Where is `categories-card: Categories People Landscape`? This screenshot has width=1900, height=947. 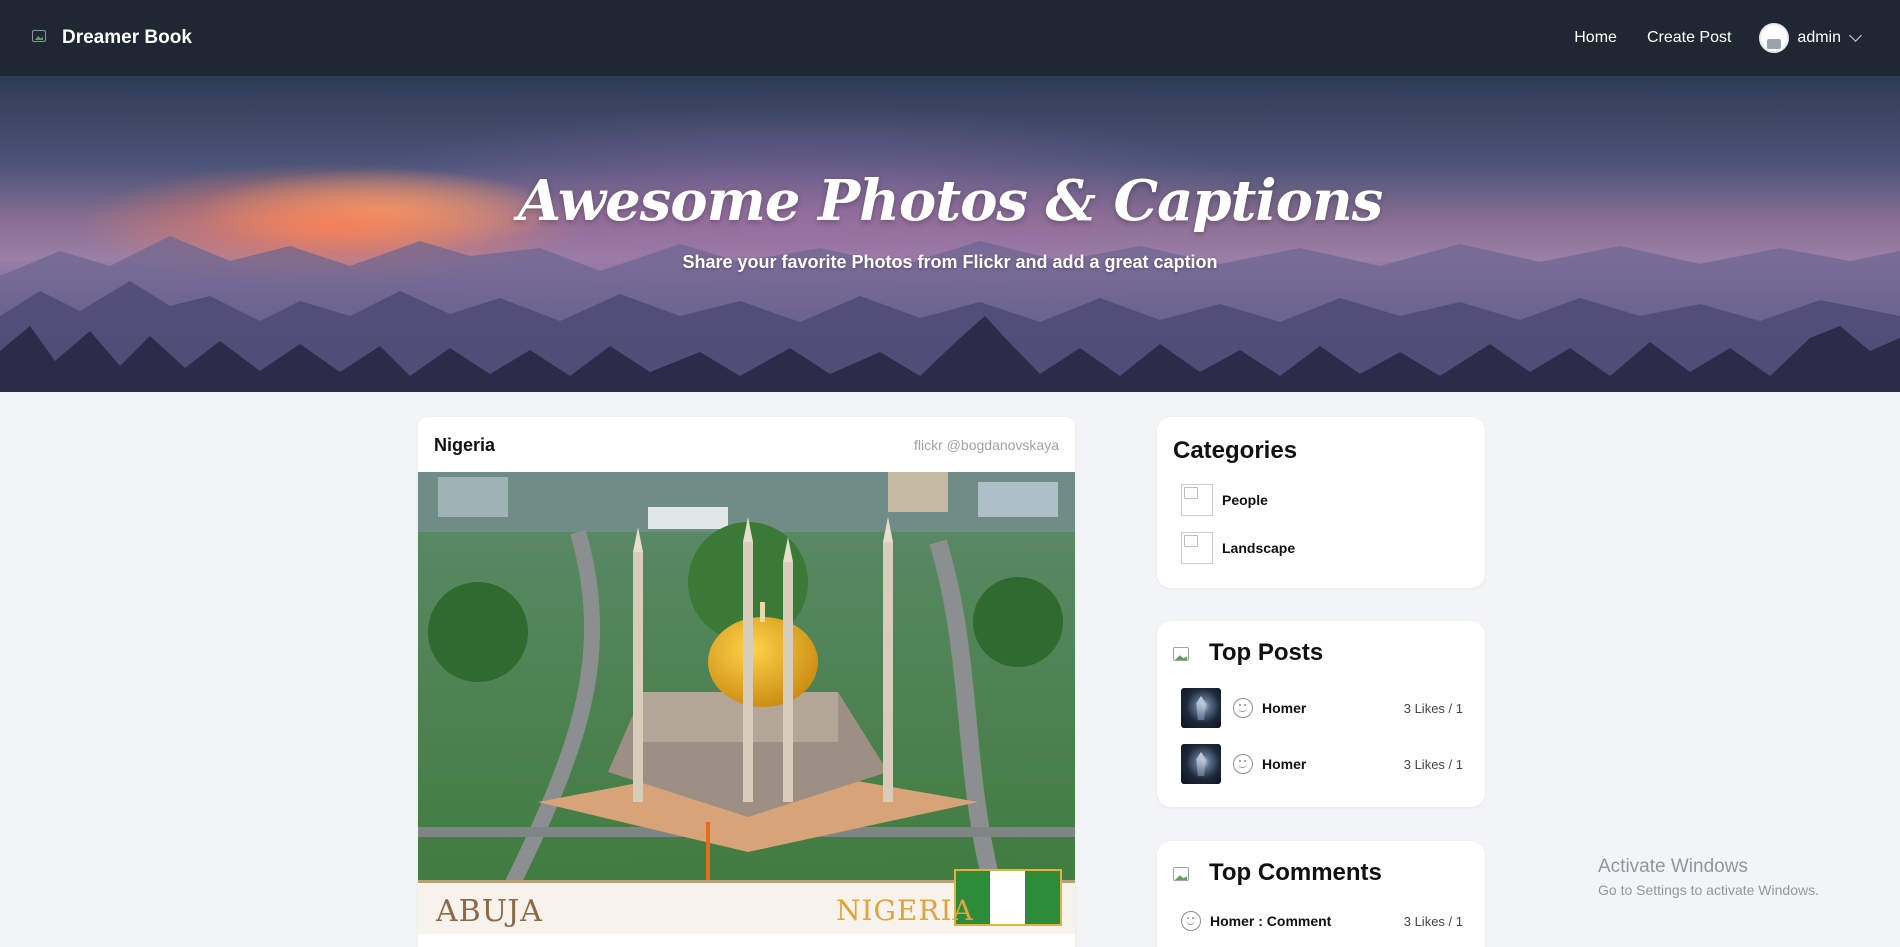
categories-card: Categories People Landscape is located at coordinates (1321, 502).